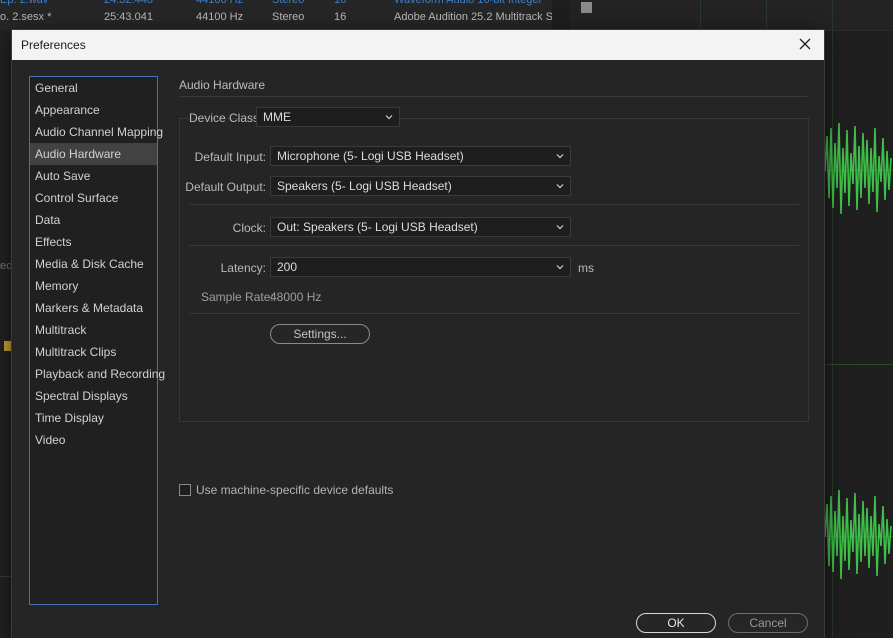  What do you see at coordinates (222, 85) in the screenshot?
I see `section-title: Audio Hardware` at bounding box center [222, 85].